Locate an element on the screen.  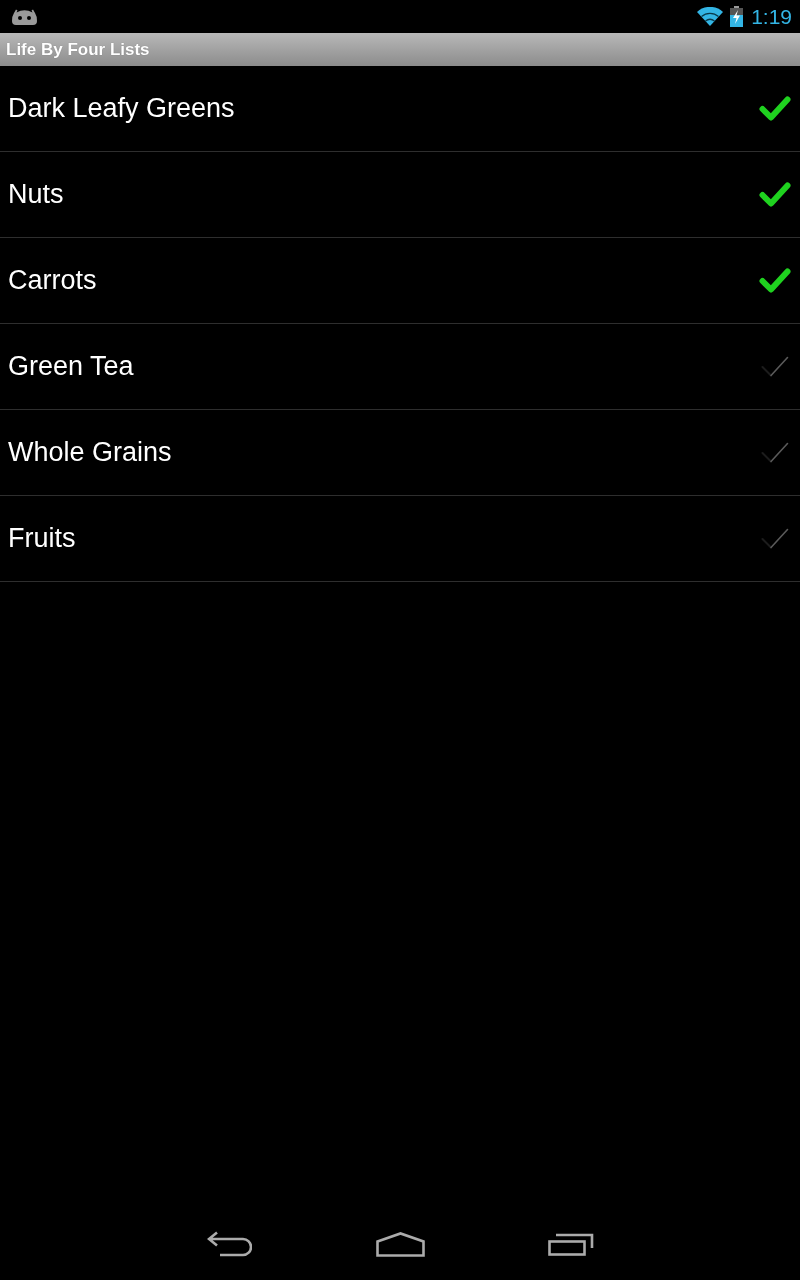
list-item: Whole Grains is located at coordinates (90, 452).